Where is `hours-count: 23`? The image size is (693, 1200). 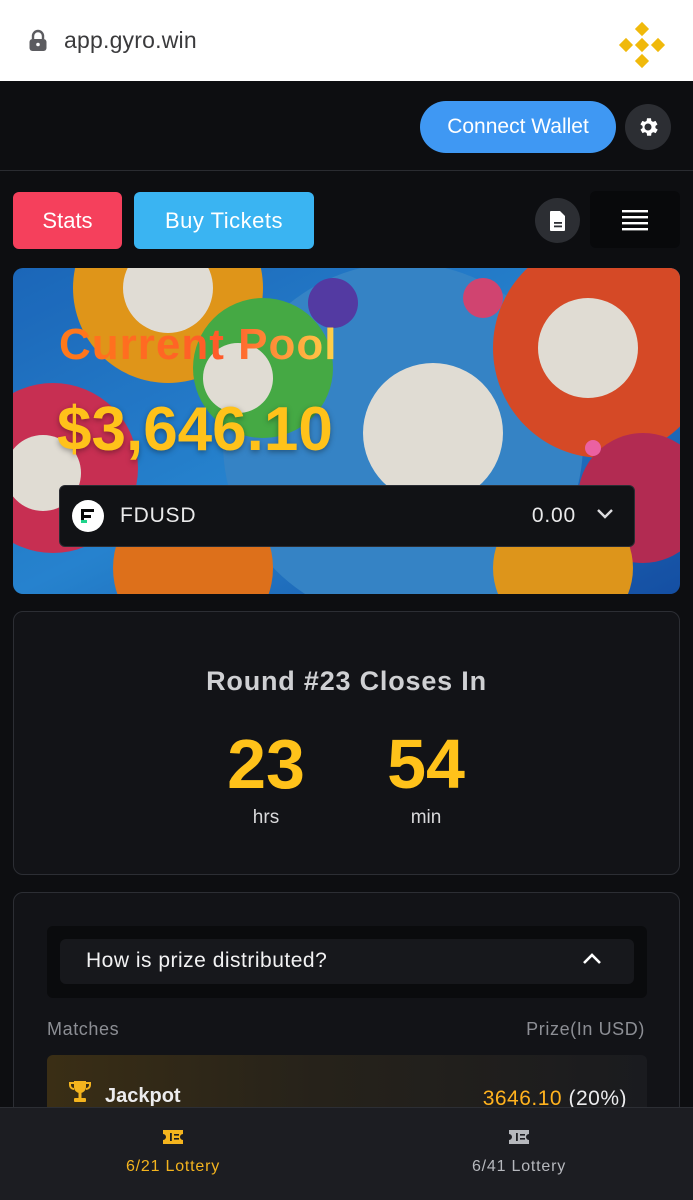
hours-count: 23 is located at coordinates (266, 764).